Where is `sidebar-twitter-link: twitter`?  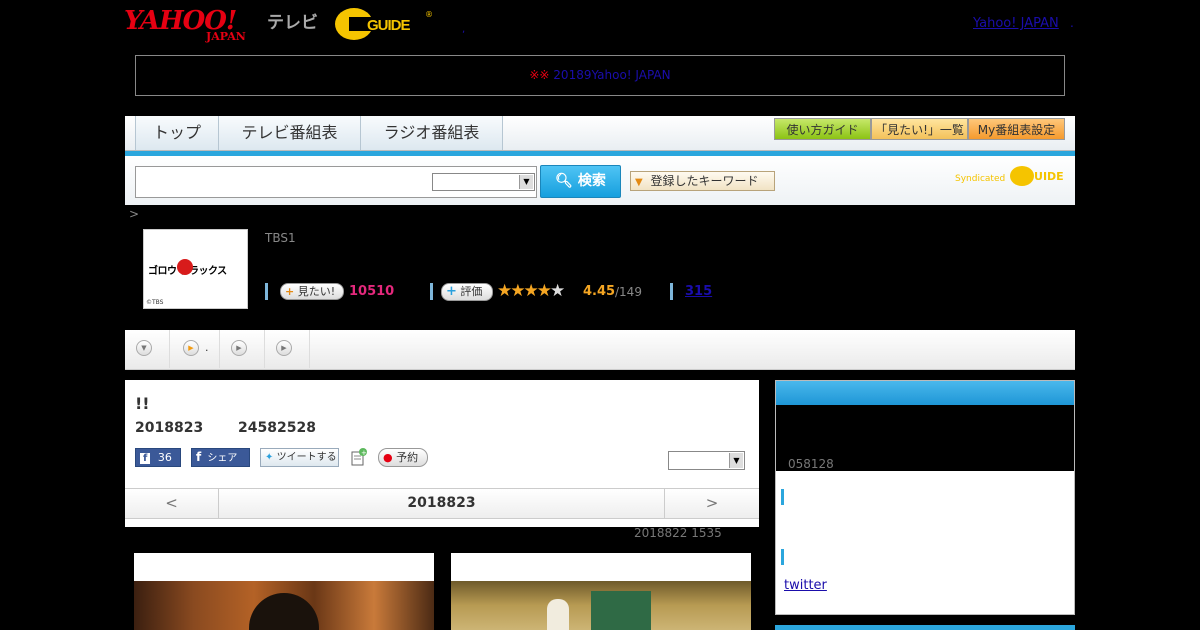
sidebar-twitter-link: twitter is located at coordinates (805, 585).